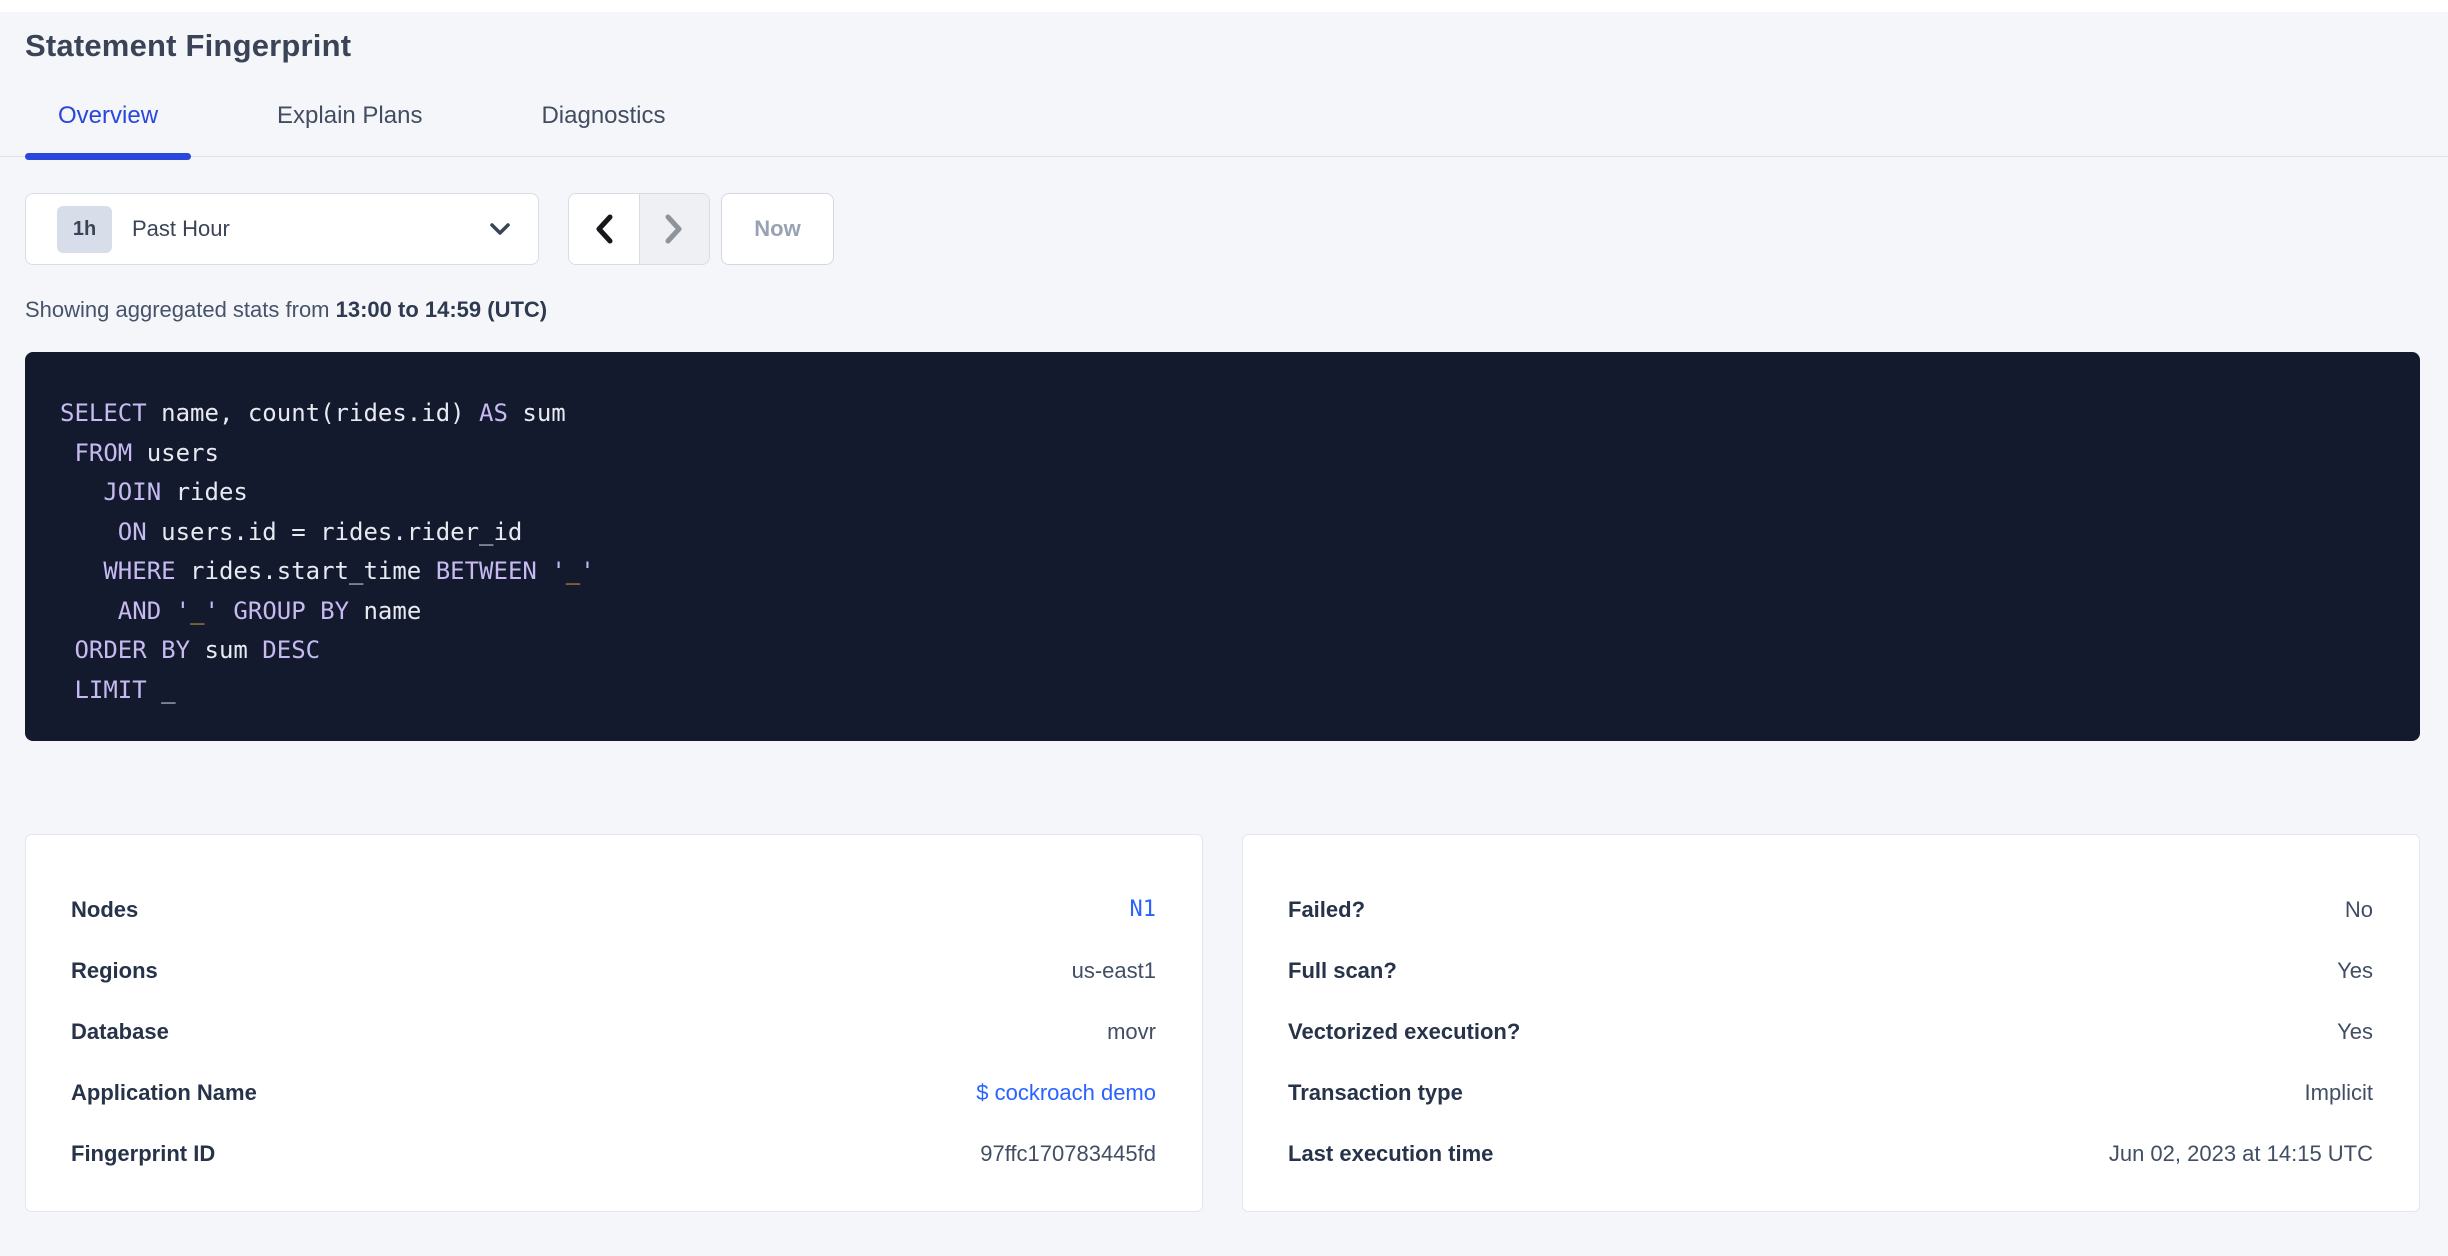 This screenshot has width=2448, height=1256. What do you see at coordinates (613, 970) in the screenshot?
I see `card-row: Regions us-east1` at bounding box center [613, 970].